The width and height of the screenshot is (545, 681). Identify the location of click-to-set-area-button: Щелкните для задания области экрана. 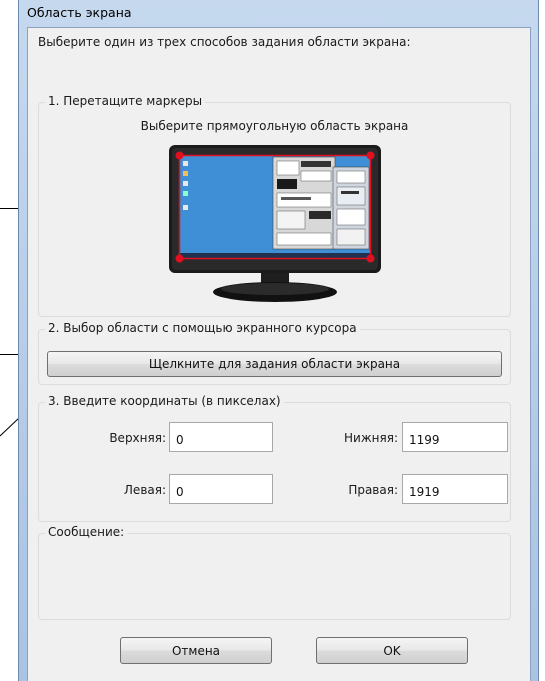
(274, 364).